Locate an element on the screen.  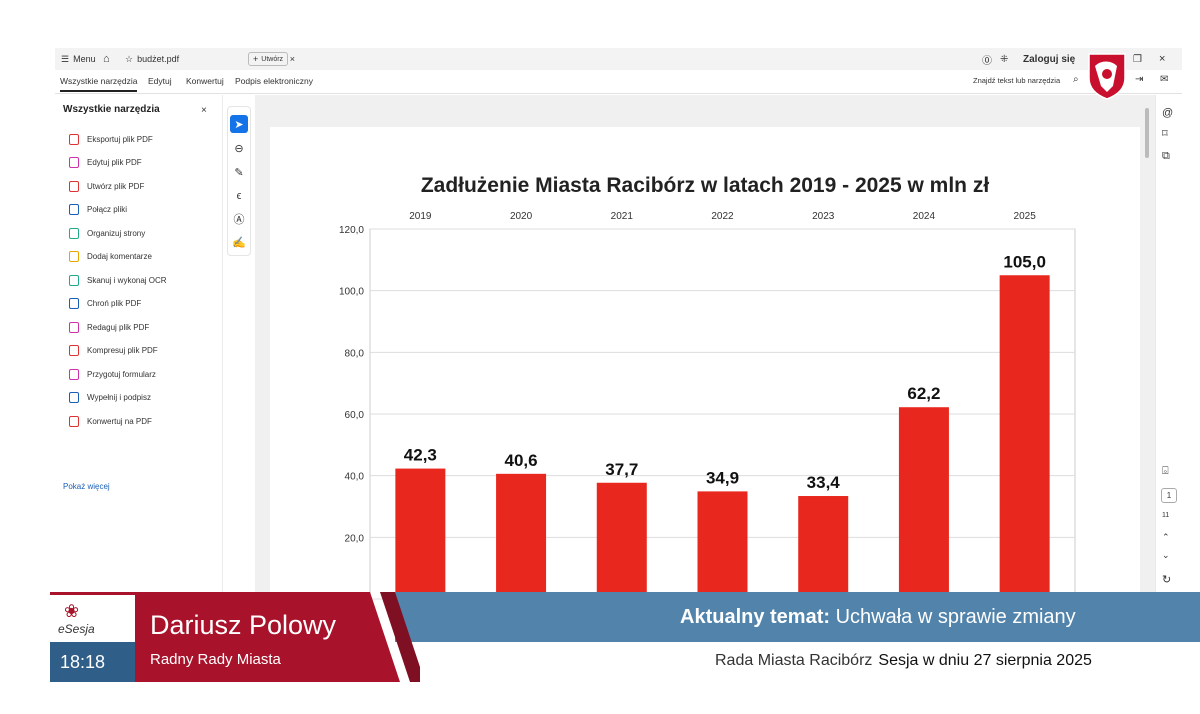
mail-icon: ✉ is located at coordinates (1164, 79).